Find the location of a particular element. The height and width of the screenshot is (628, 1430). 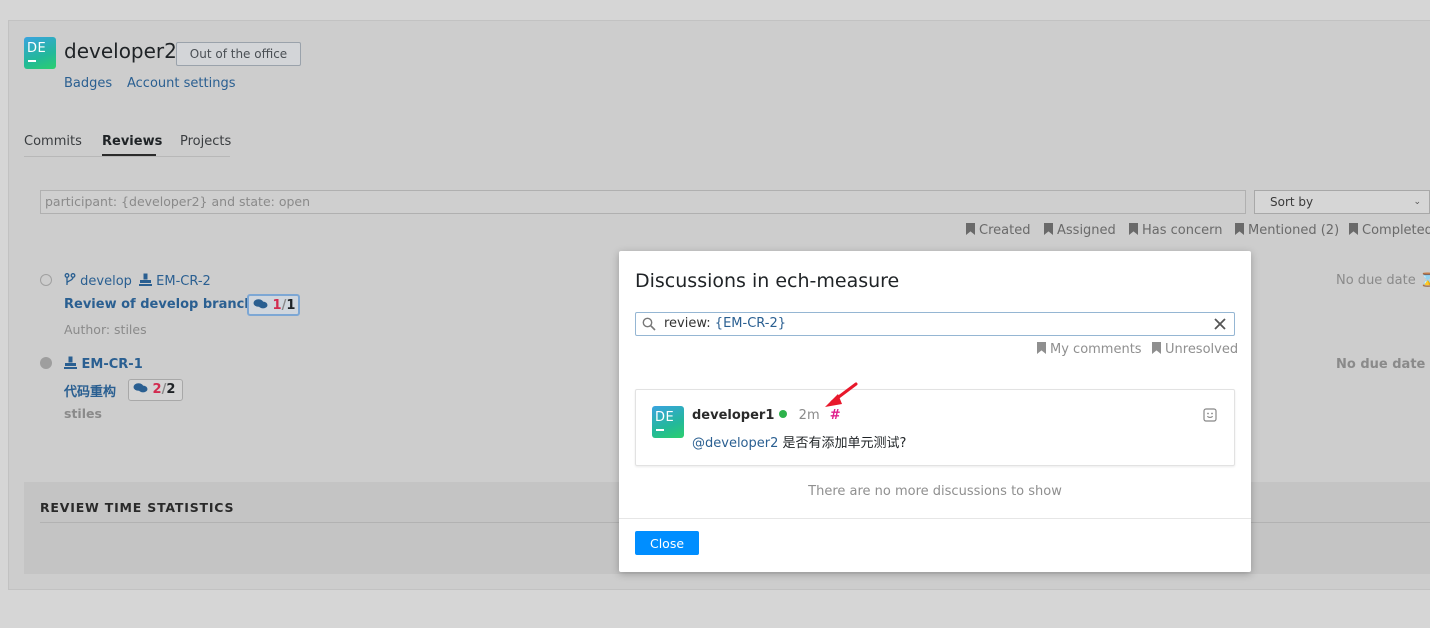

no-more-discussions-text: There are no more discussions to show is located at coordinates (935, 491).